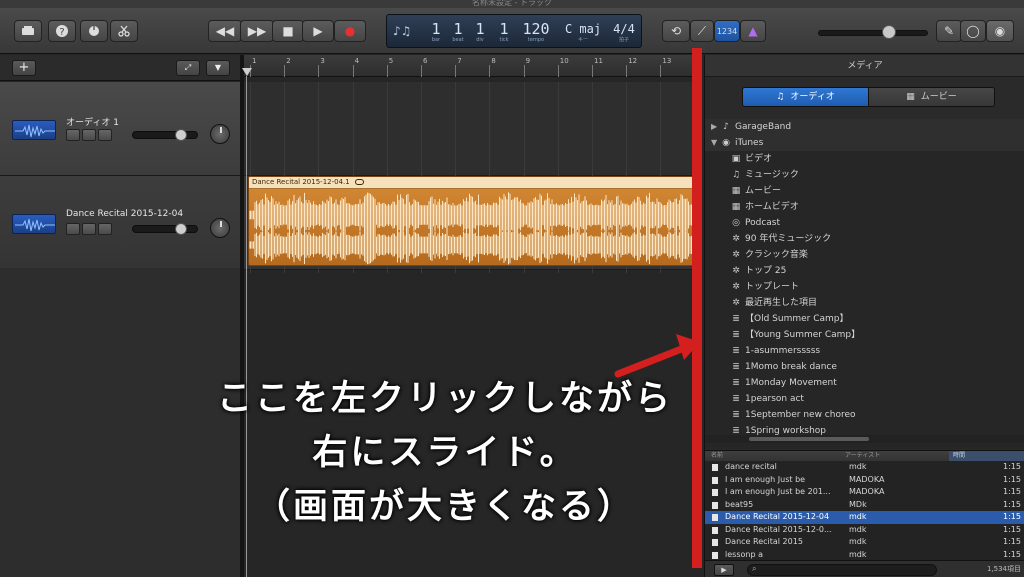  I want to click on playhead-handle, so click(247, 72).